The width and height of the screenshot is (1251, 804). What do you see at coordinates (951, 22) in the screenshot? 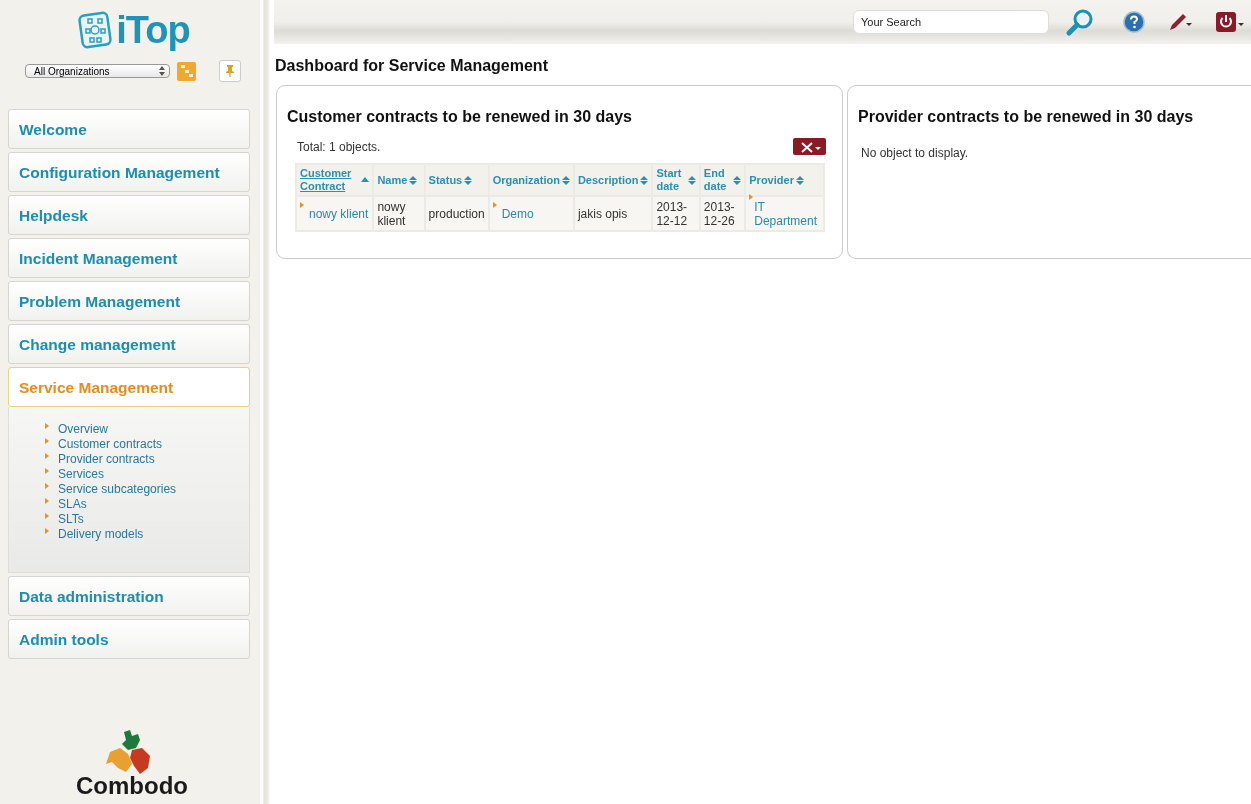
I see `search-field: Your Search` at bounding box center [951, 22].